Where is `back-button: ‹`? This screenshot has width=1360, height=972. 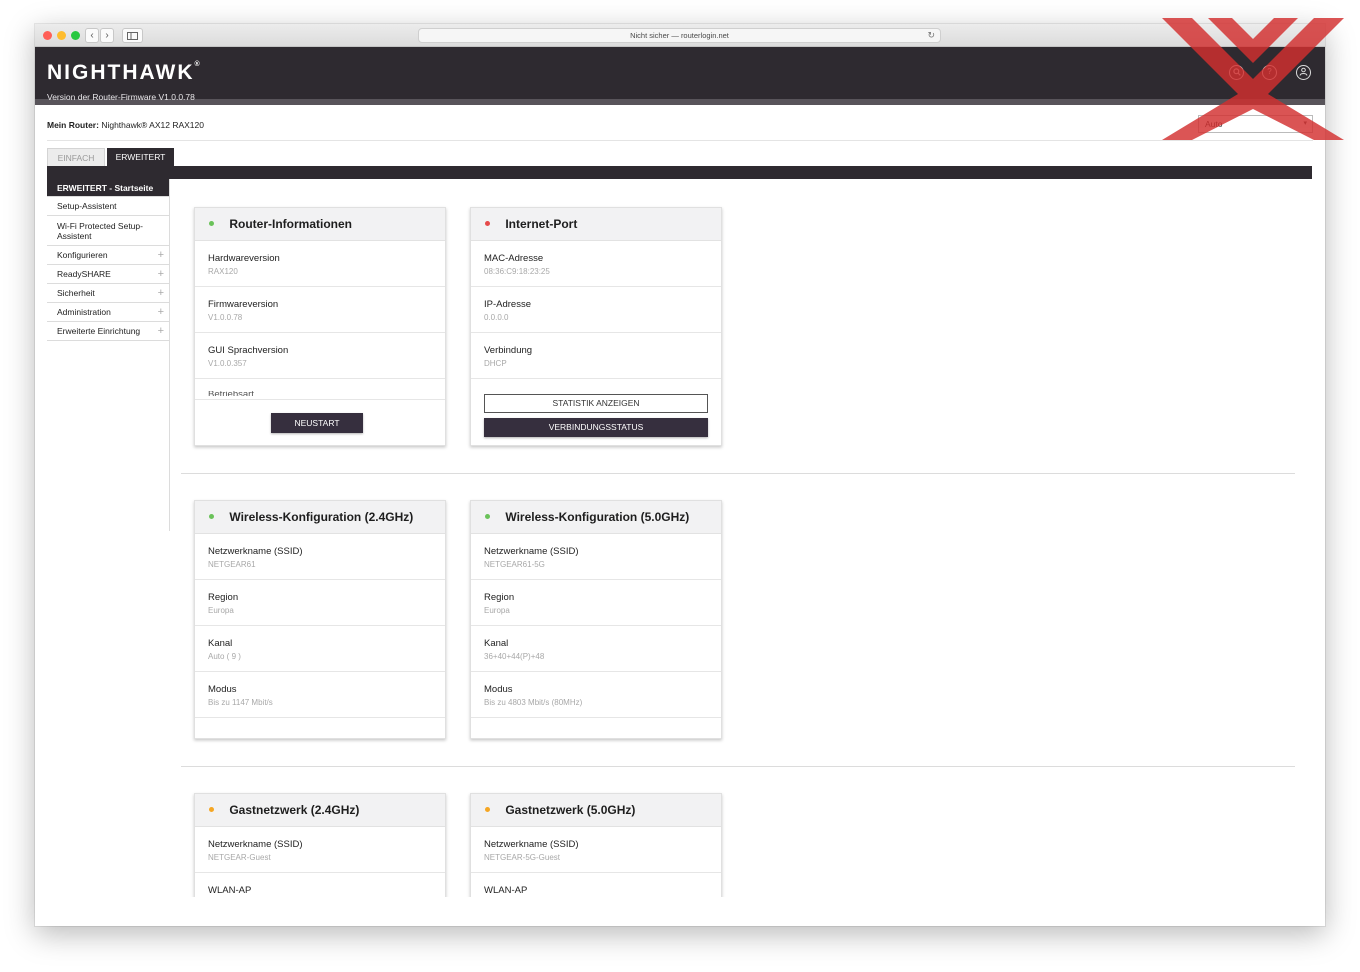 back-button: ‹ is located at coordinates (92, 35).